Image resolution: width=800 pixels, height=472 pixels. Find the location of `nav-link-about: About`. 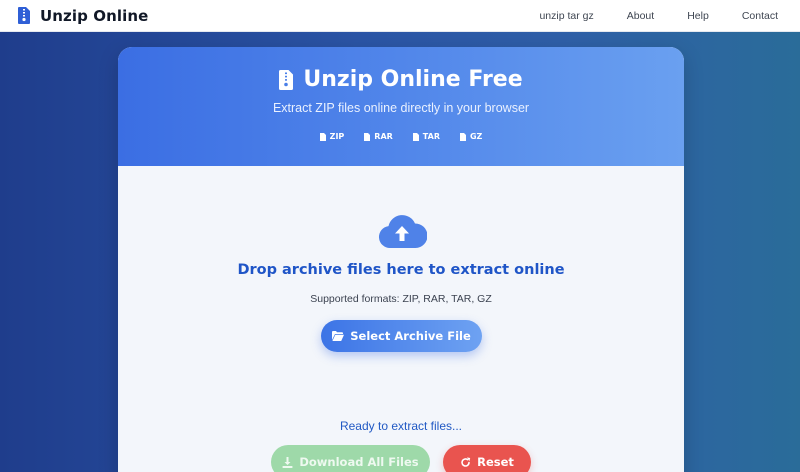

nav-link-about: About is located at coordinates (640, 16).